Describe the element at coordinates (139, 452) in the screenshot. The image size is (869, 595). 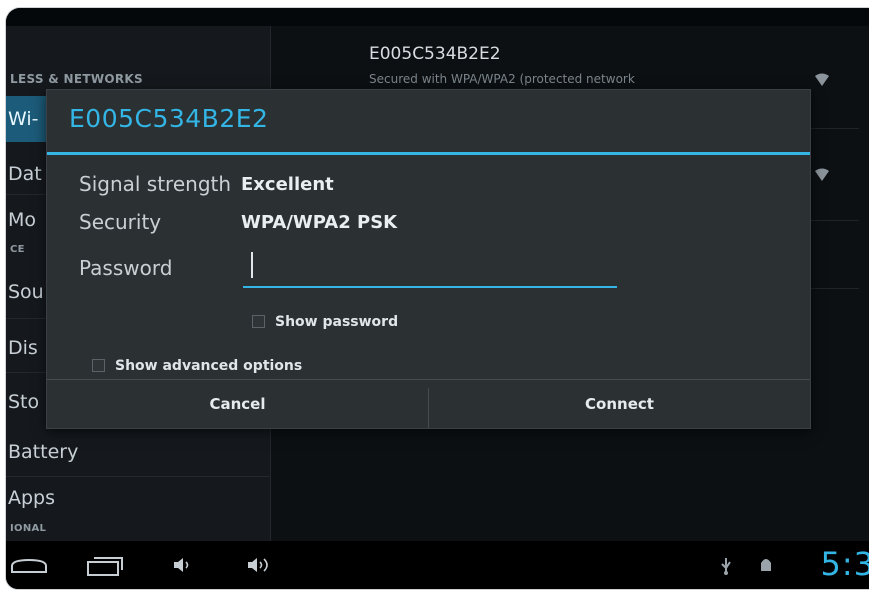
I see `settings-item-battery: Battery` at that location.